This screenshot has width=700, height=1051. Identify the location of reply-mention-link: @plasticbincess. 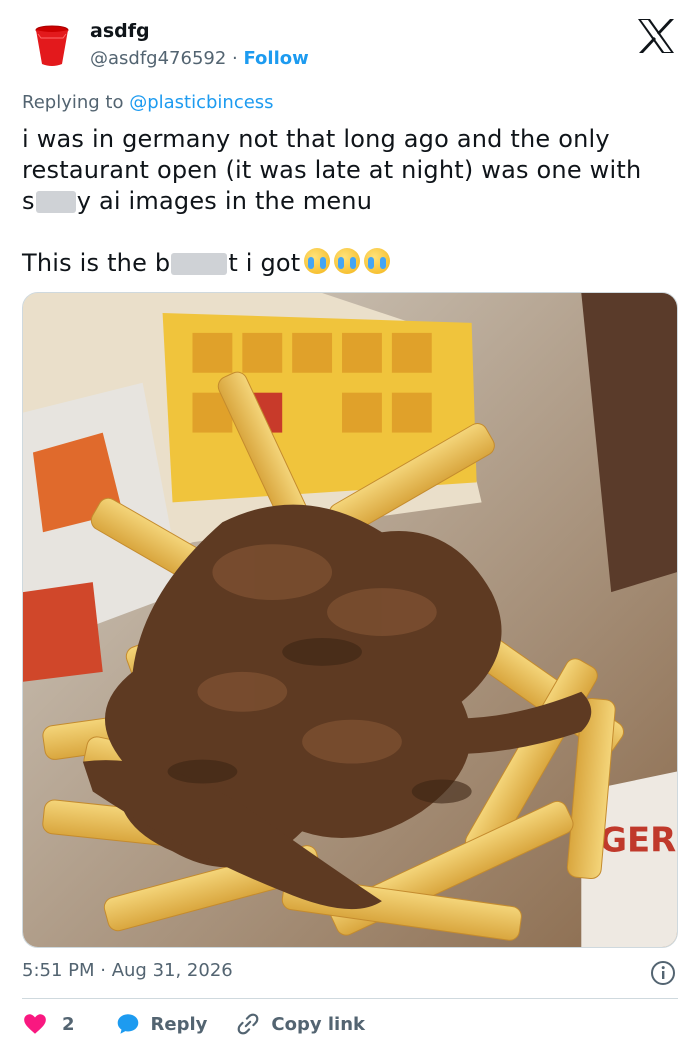
(201, 102).